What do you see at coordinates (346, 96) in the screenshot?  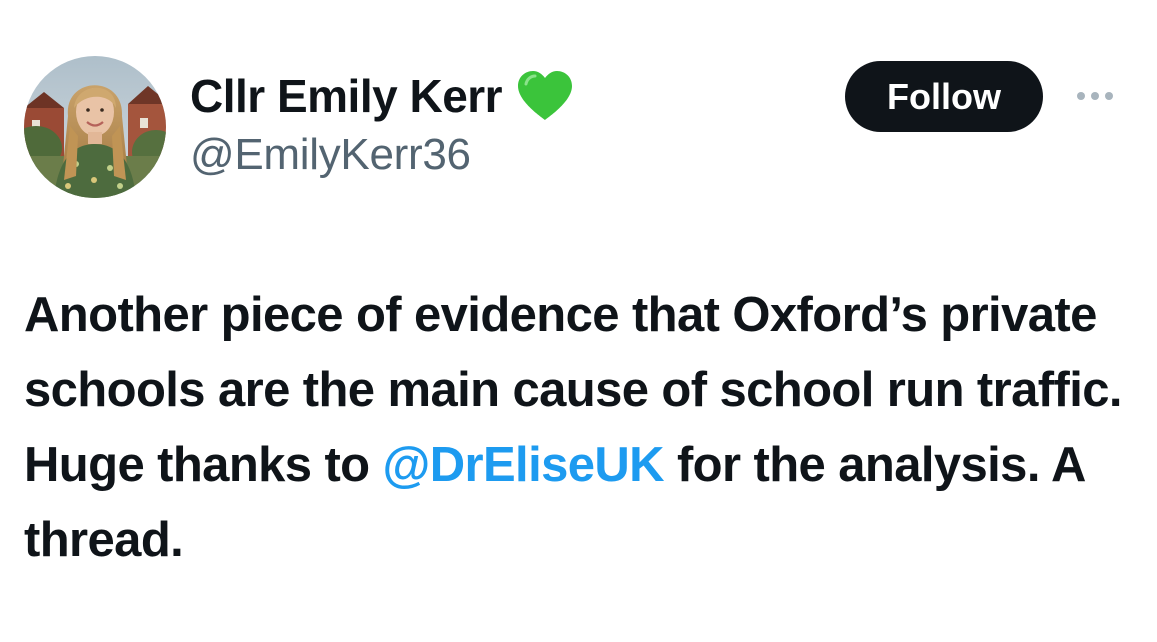 I see `author-name: Cllr Emily Kerr` at bounding box center [346, 96].